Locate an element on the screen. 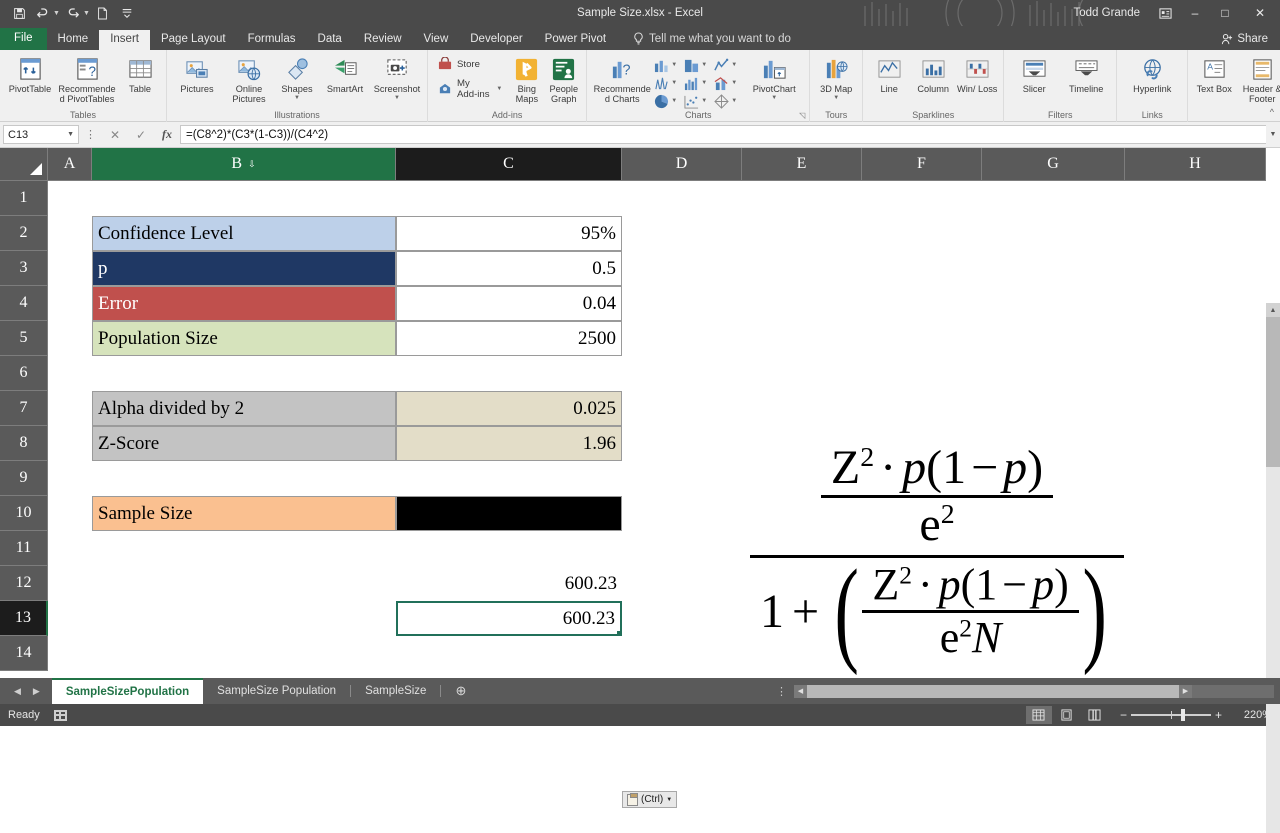 Image resolution: width=1280 pixels, height=833 pixels. tab-power-pivot: Power Pivot is located at coordinates (575, 40).